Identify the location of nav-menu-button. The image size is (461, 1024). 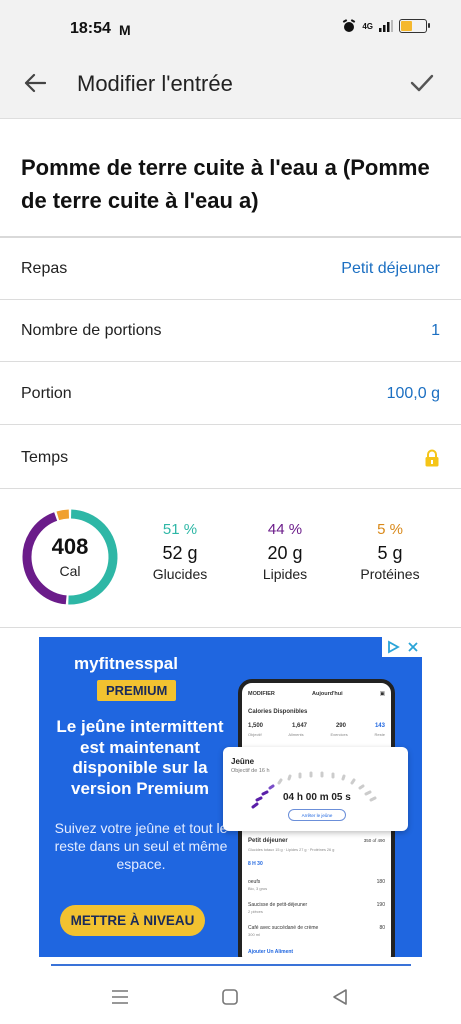
(120, 997).